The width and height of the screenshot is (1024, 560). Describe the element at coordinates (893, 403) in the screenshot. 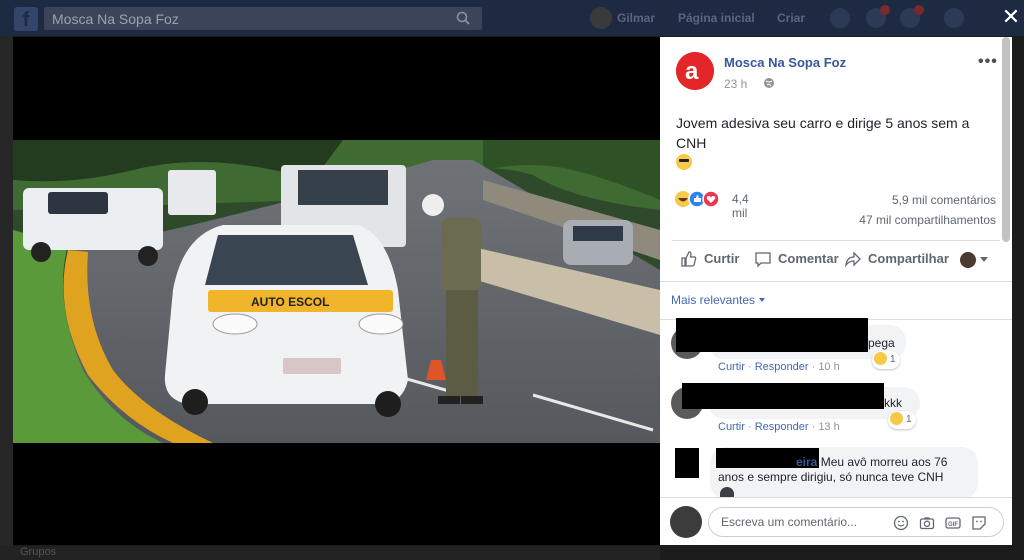

I see `comment-text-end: kkk` at that location.